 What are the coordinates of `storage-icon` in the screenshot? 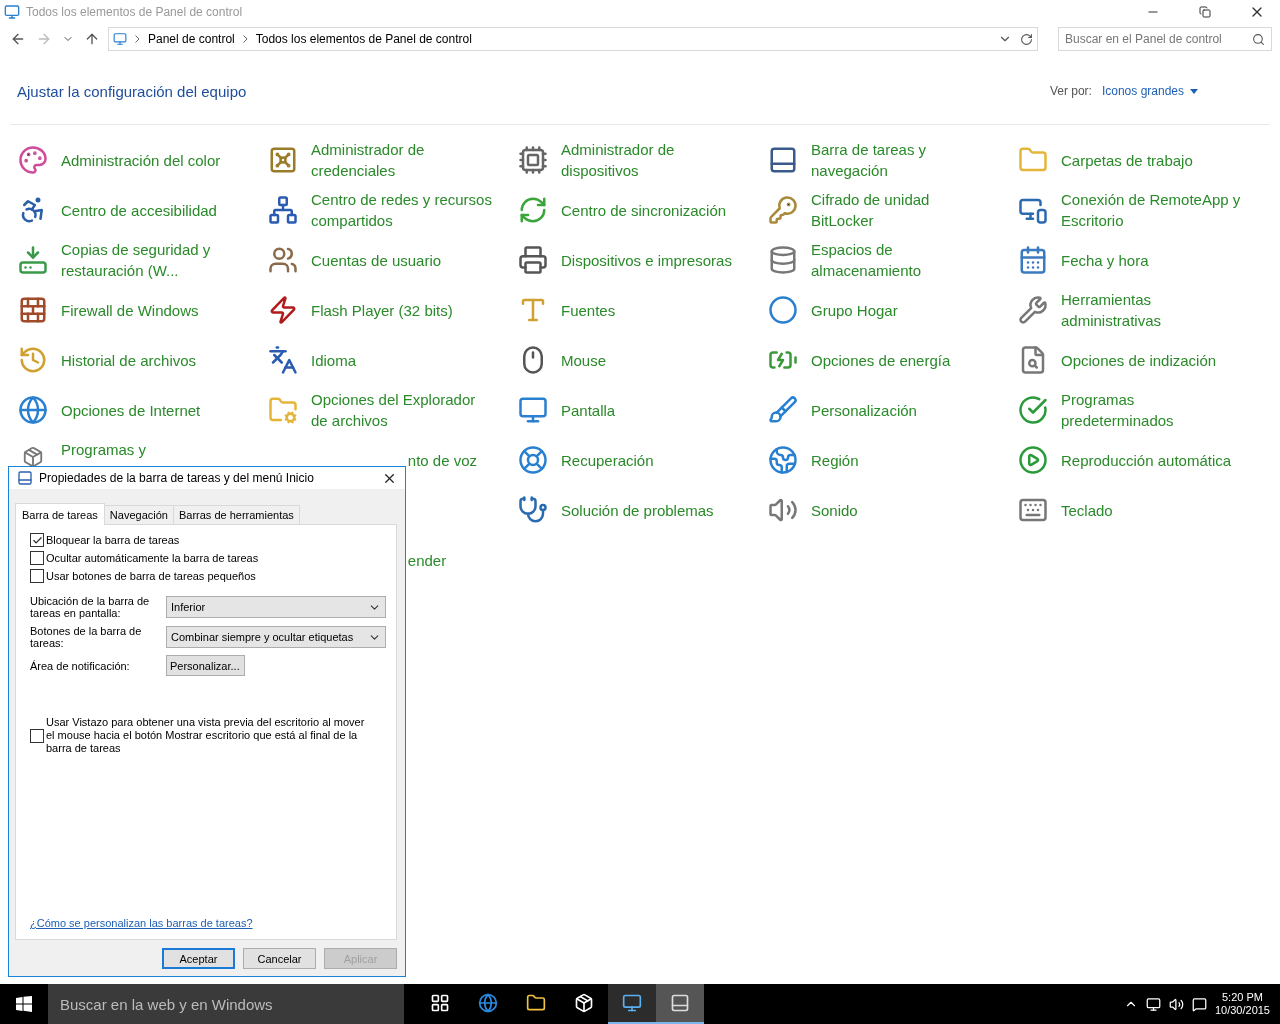 It's located at (783, 260).